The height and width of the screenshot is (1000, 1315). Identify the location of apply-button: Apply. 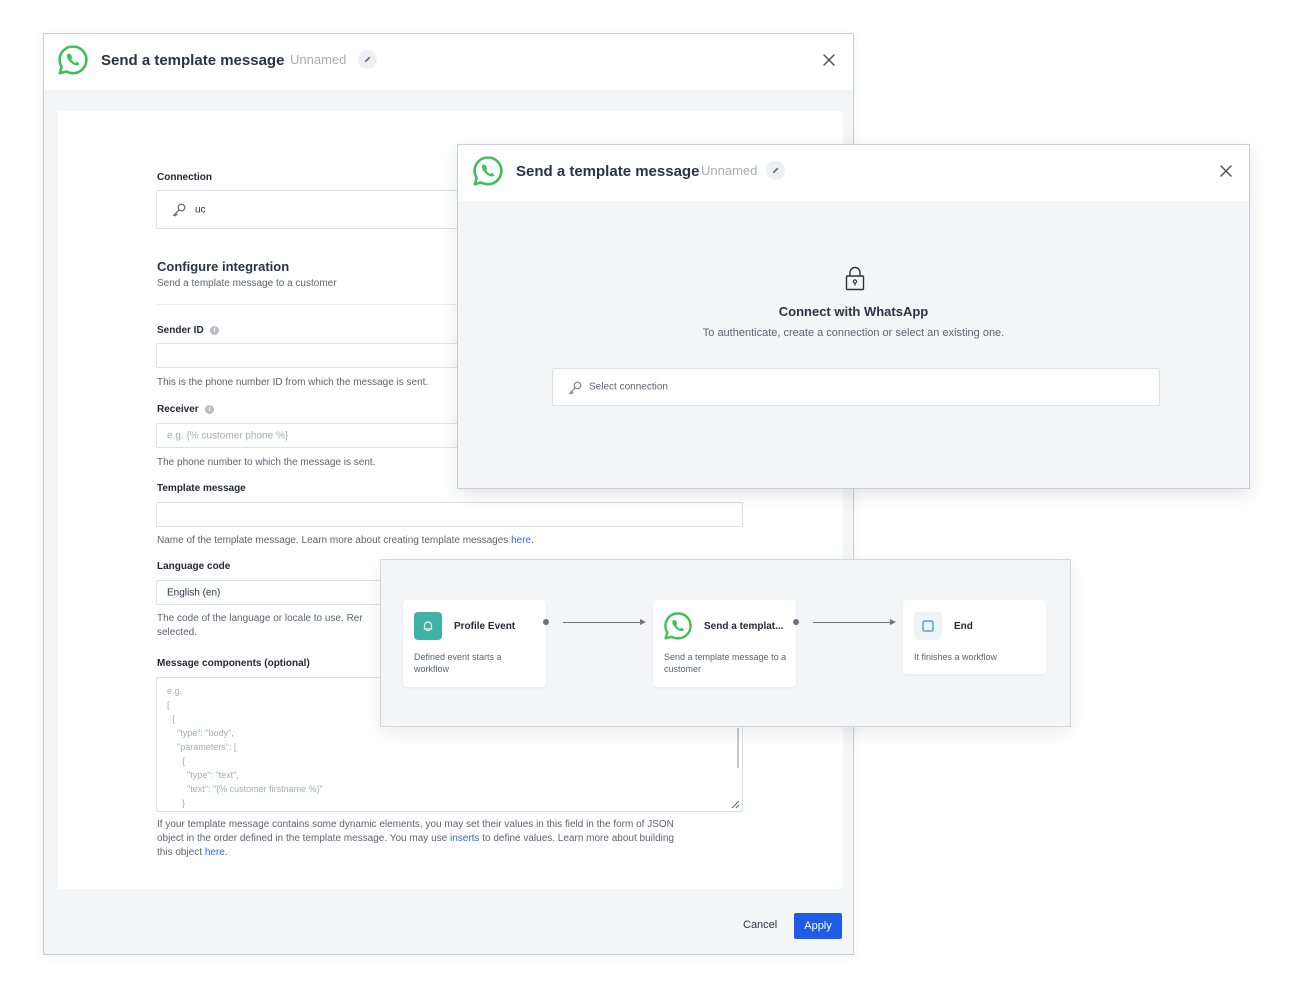
(818, 926).